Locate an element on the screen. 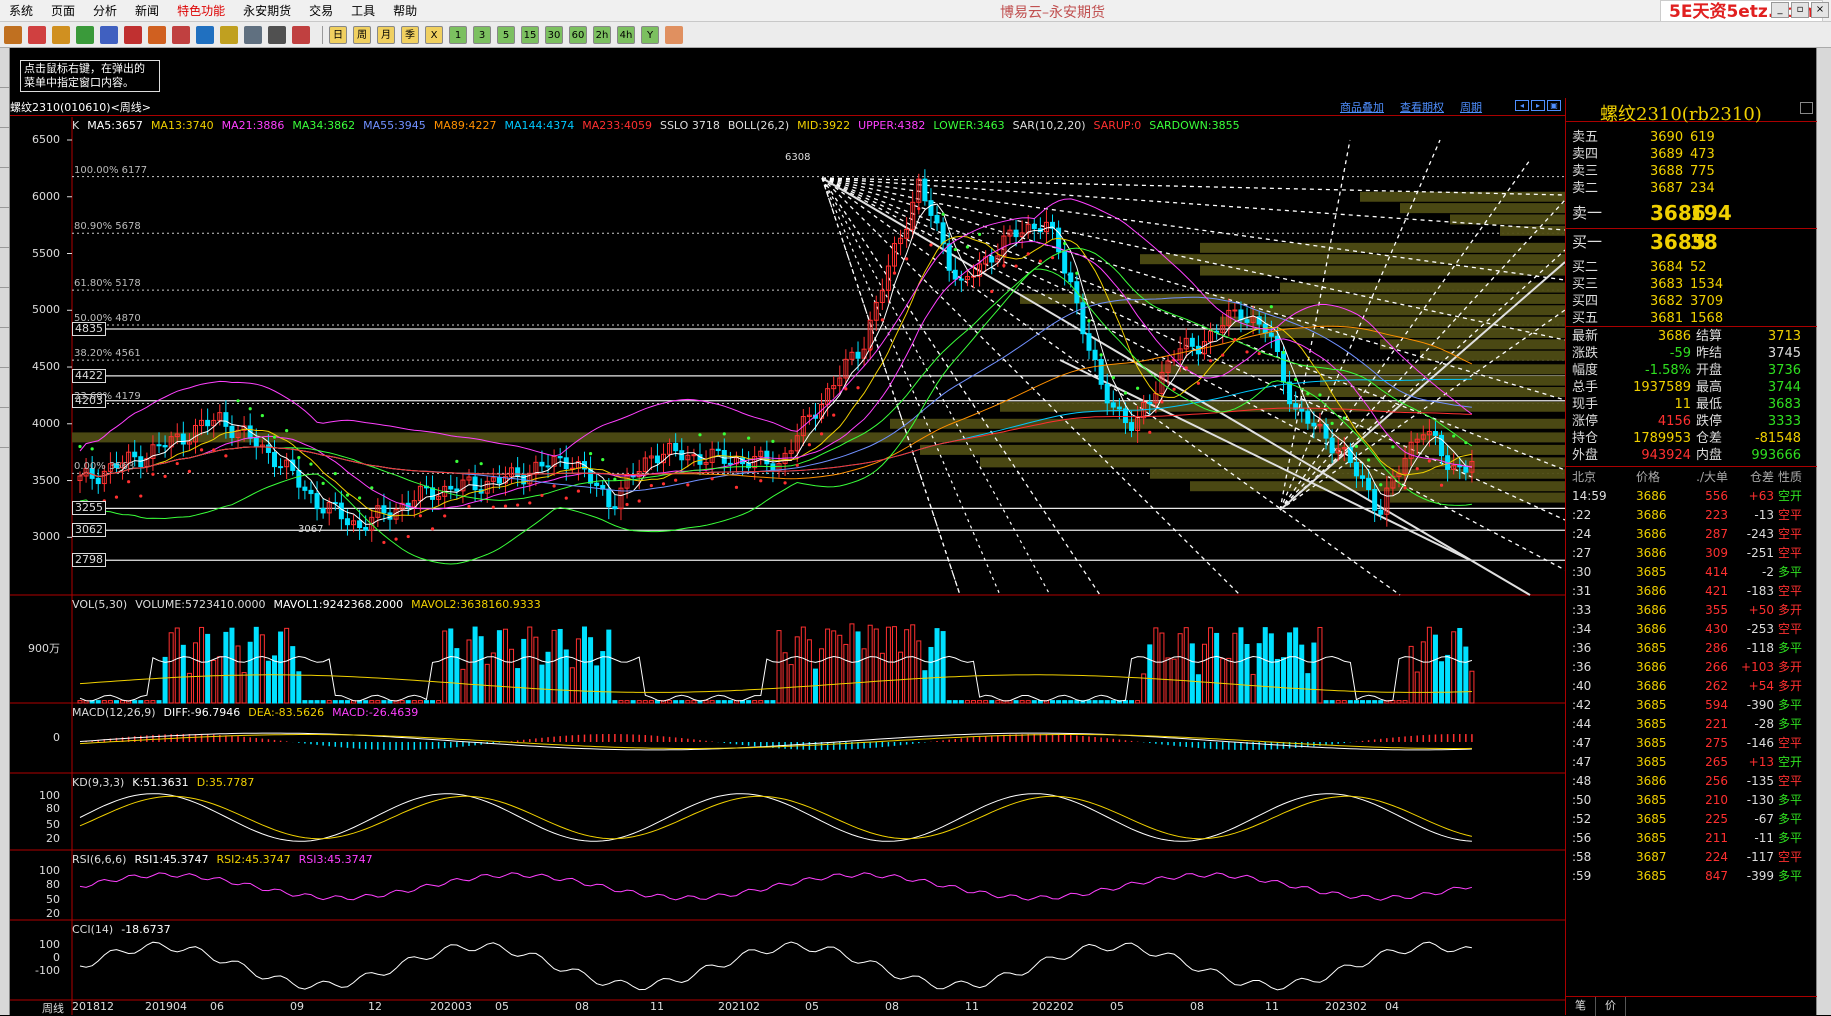 The image size is (1831, 1016). volume-profile-bar is located at coordinates (1292, 298).